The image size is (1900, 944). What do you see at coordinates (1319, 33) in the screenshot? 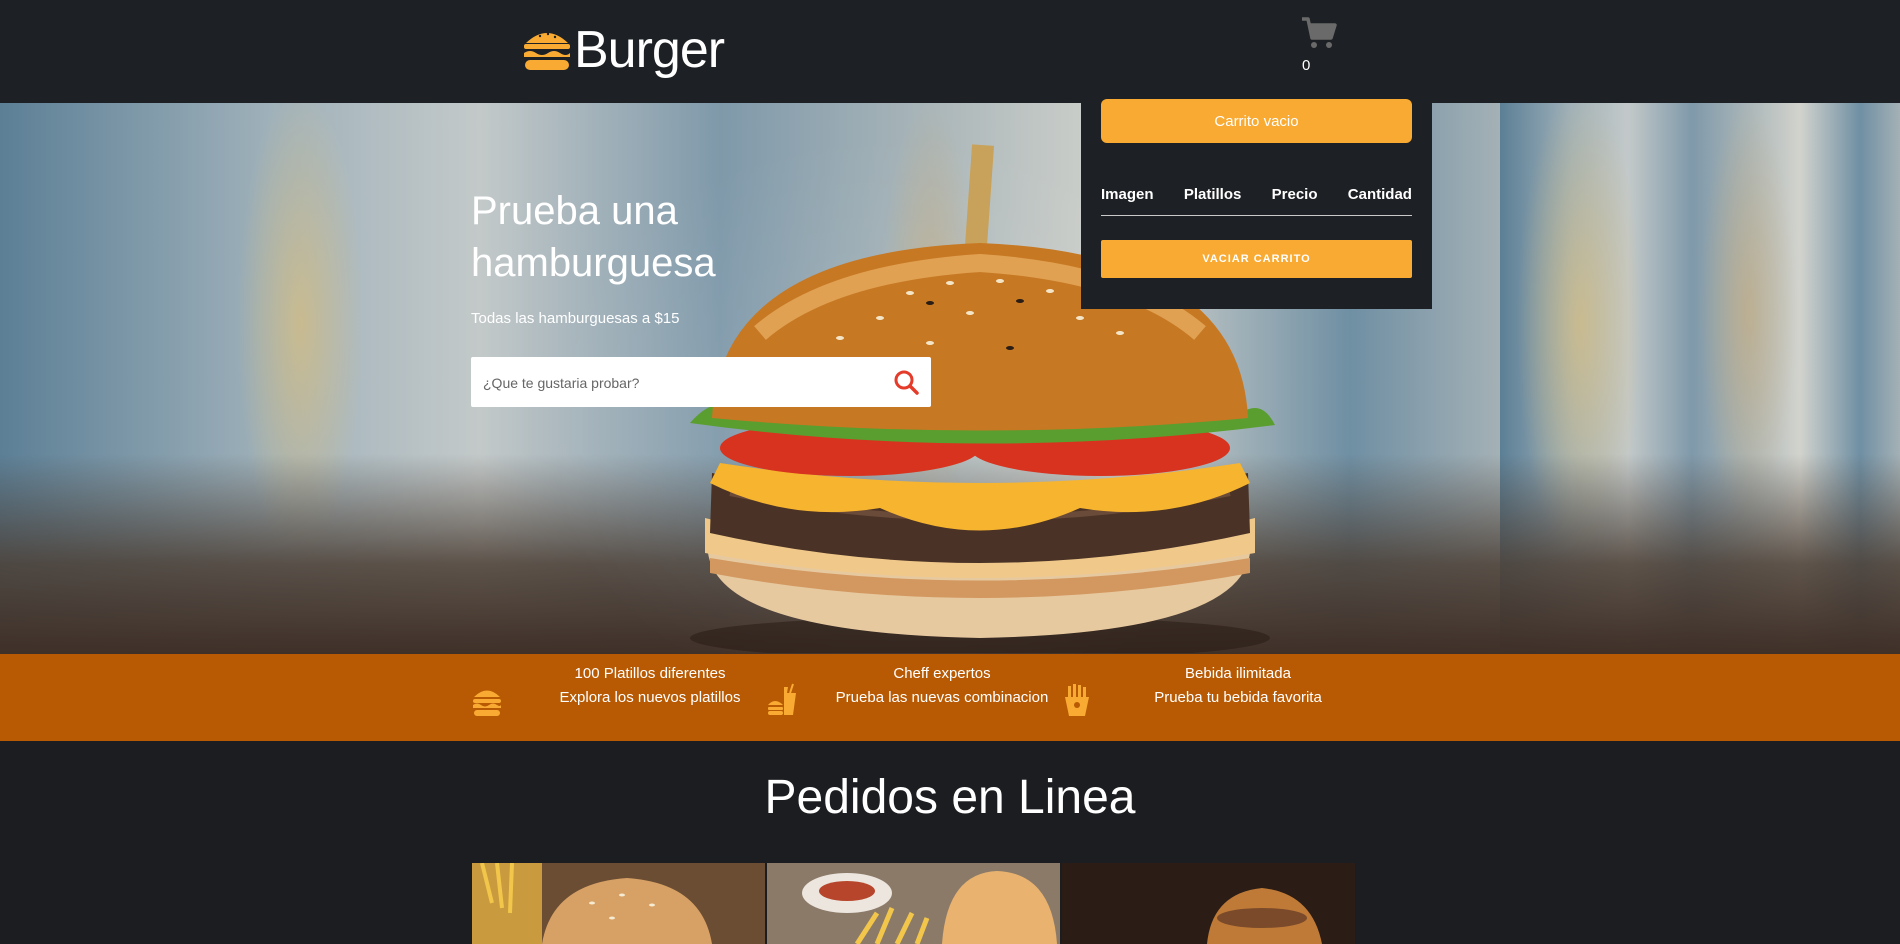
I see `cart-icon` at bounding box center [1319, 33].